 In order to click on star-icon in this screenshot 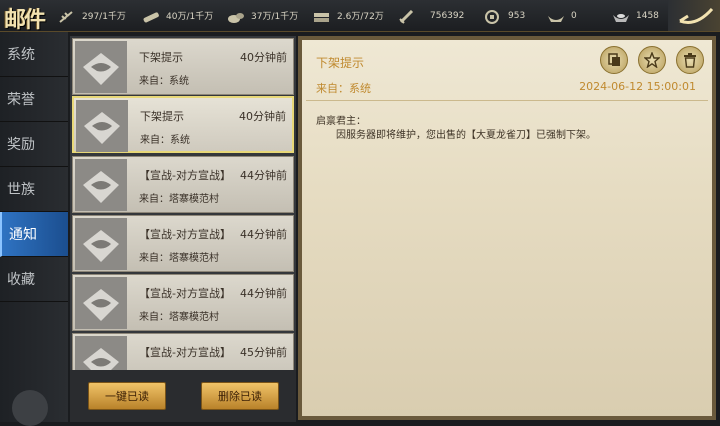, I will do `click(652, 60)`.